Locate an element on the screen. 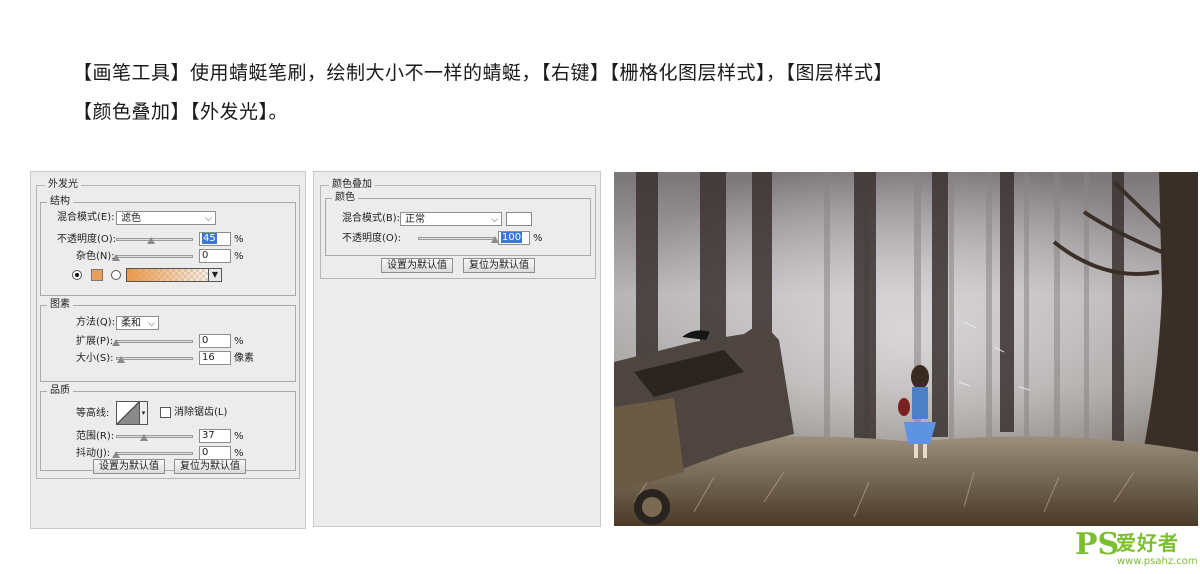 Image resolution: width=1200 pixels, height=574 pixels. glow-color-swatch is located at coordinates (97, 275).